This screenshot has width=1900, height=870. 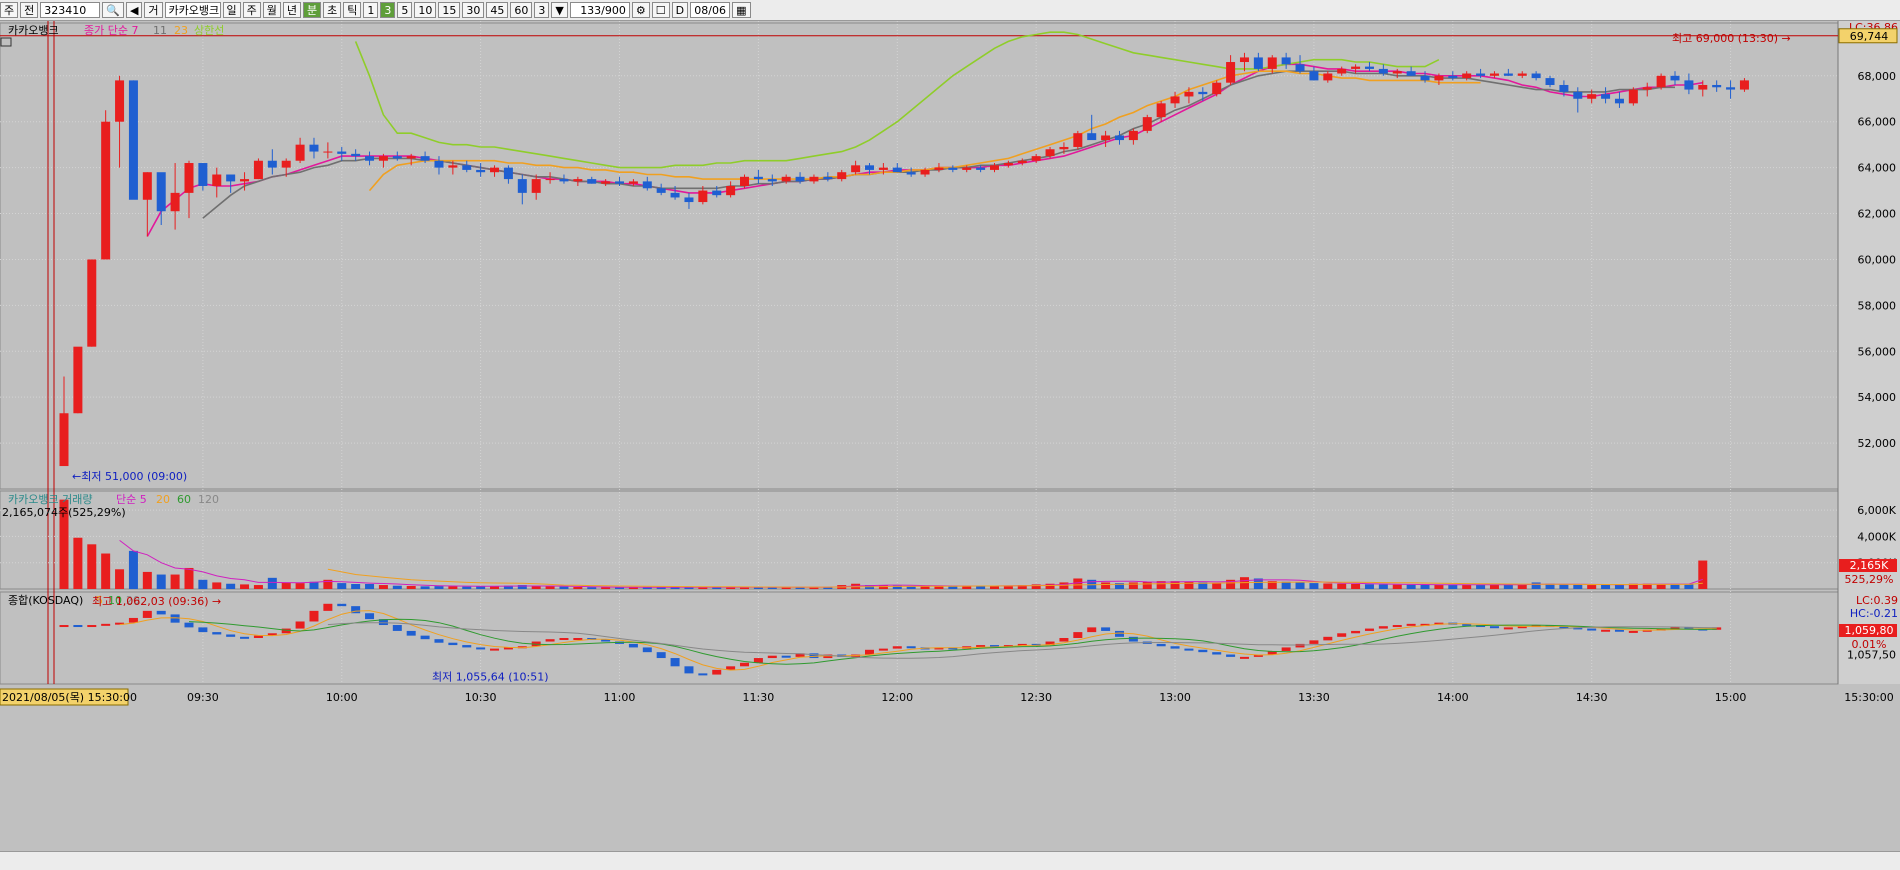 What do you see at coordinates (1592, 697) in the screenshot?
I see `time-tick-label: 14:30` at bounding box center [1592, 697].